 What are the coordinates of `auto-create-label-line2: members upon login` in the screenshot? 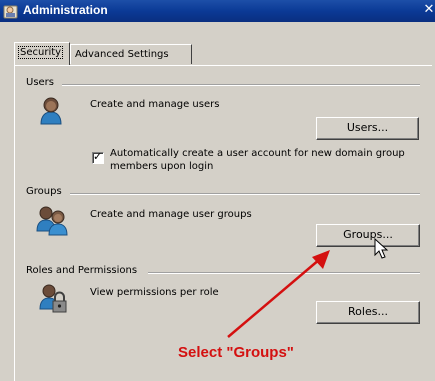 It's located at (162, 166).